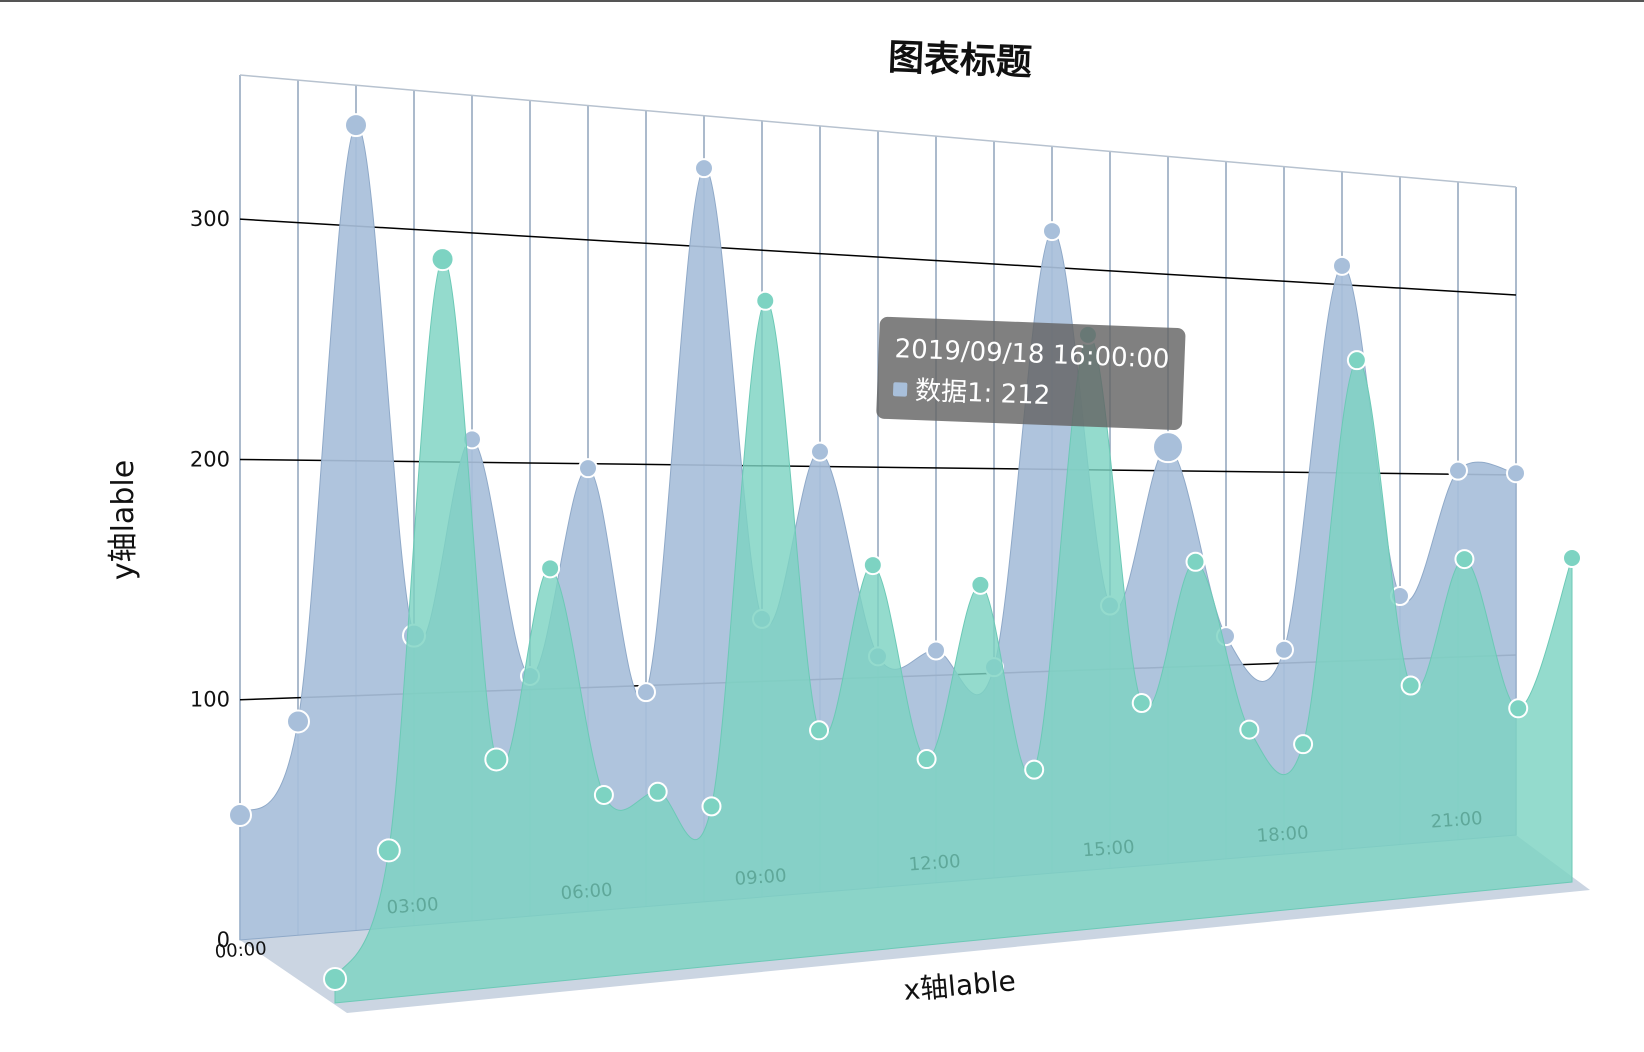  I want to click on tooltip-series-swatch, so click(900, 389).